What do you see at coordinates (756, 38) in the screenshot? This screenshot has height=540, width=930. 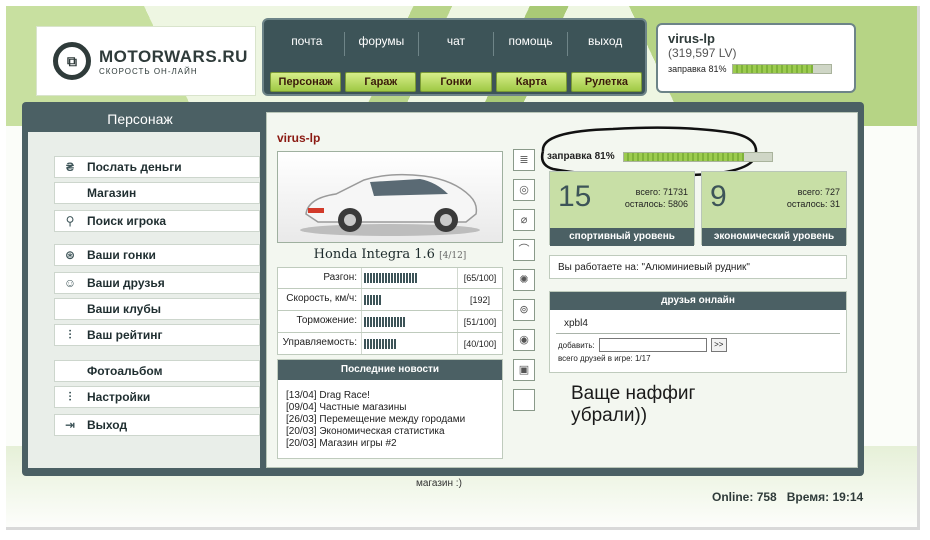 I see `user-name: virus-lp` at bounding box center [756, 38].